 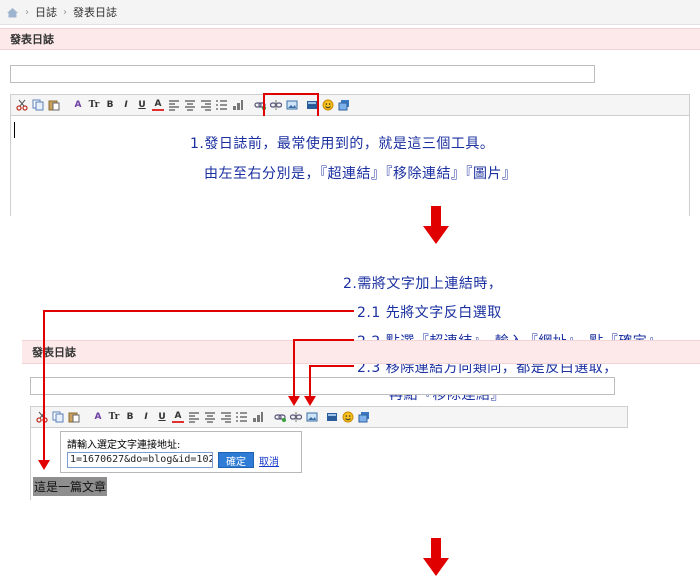 What do you see at coordinates (312, 417) in the screenshot?
I see `image-icon` at bounding box center [312, 417].